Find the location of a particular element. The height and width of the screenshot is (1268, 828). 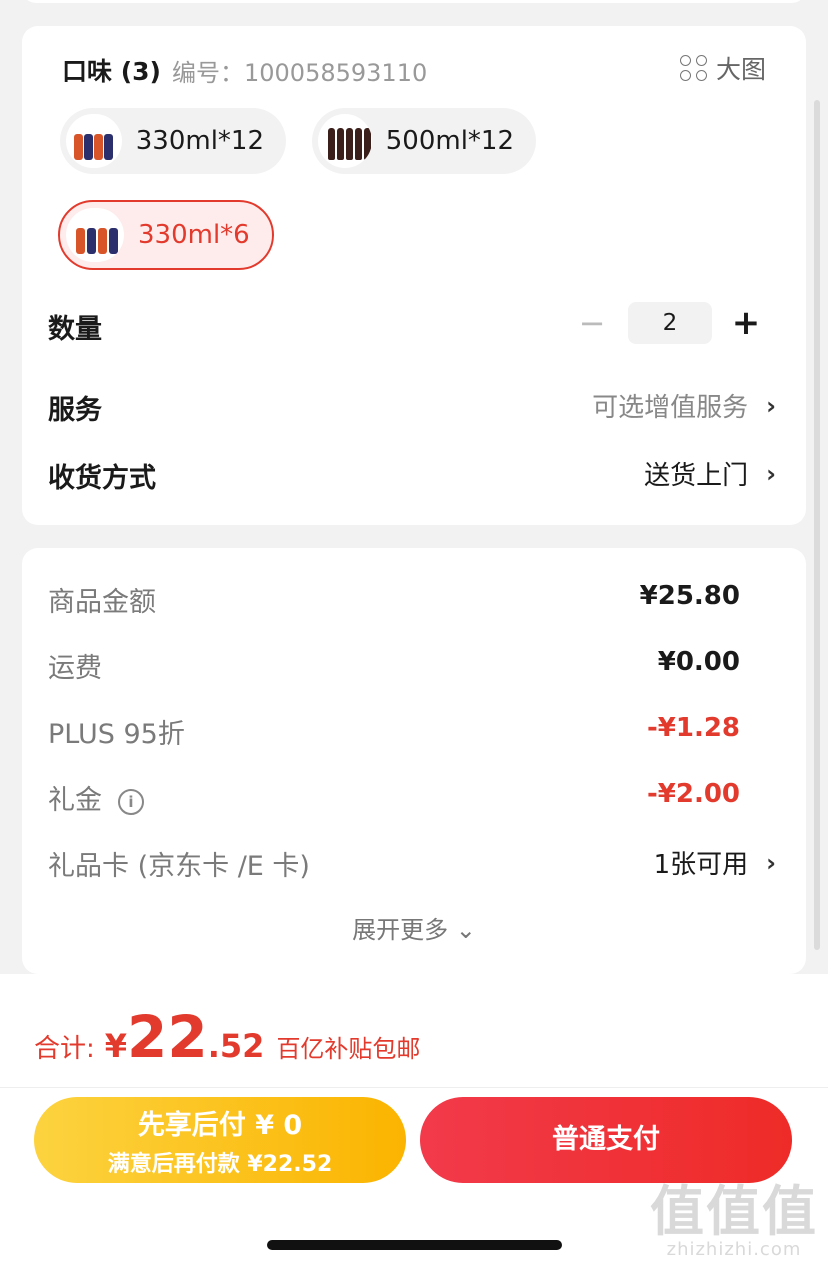

gift-card-label: 礼品卡 (京东卡 /E 卡) is located at coordinates (179, 866).